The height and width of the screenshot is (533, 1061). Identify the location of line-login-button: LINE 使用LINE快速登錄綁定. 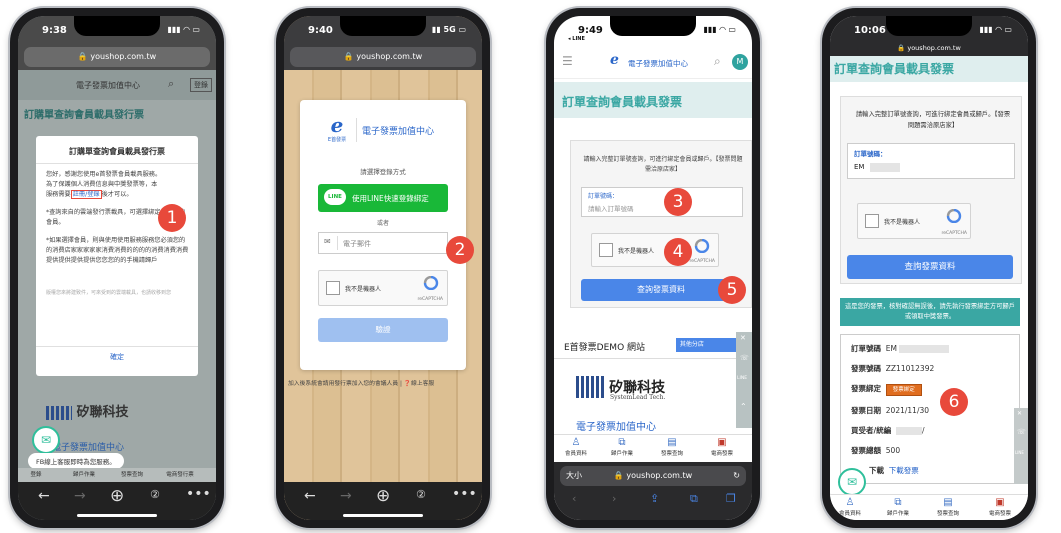
(383, 198).